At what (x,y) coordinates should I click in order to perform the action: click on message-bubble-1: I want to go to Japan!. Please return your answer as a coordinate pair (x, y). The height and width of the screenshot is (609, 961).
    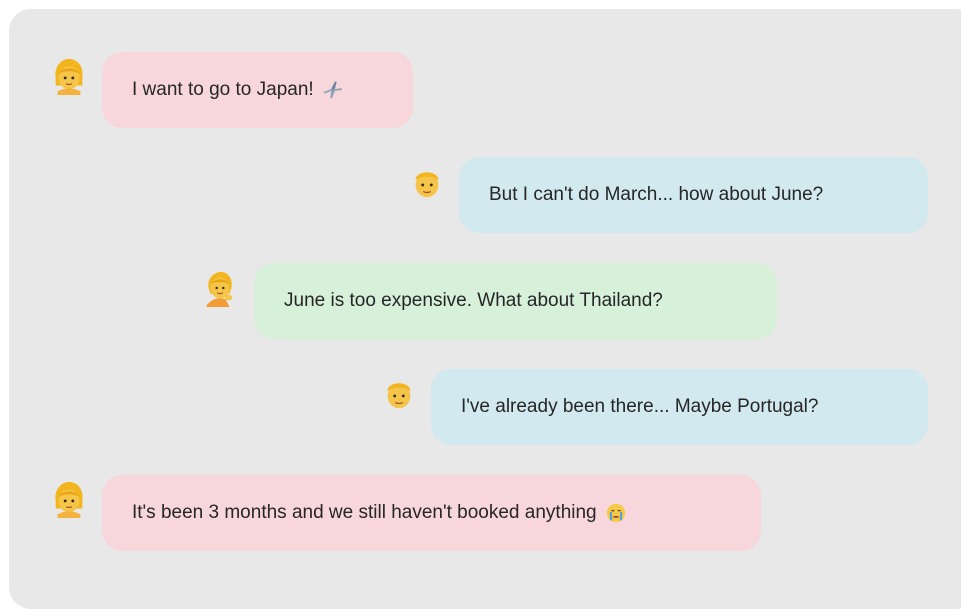
    Looking at the image, I should click on (257, 90).